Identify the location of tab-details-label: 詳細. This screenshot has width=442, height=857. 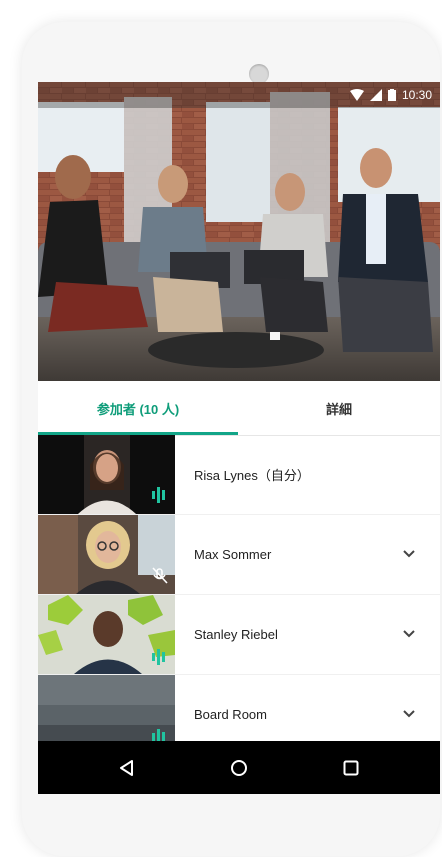
(338, 409).